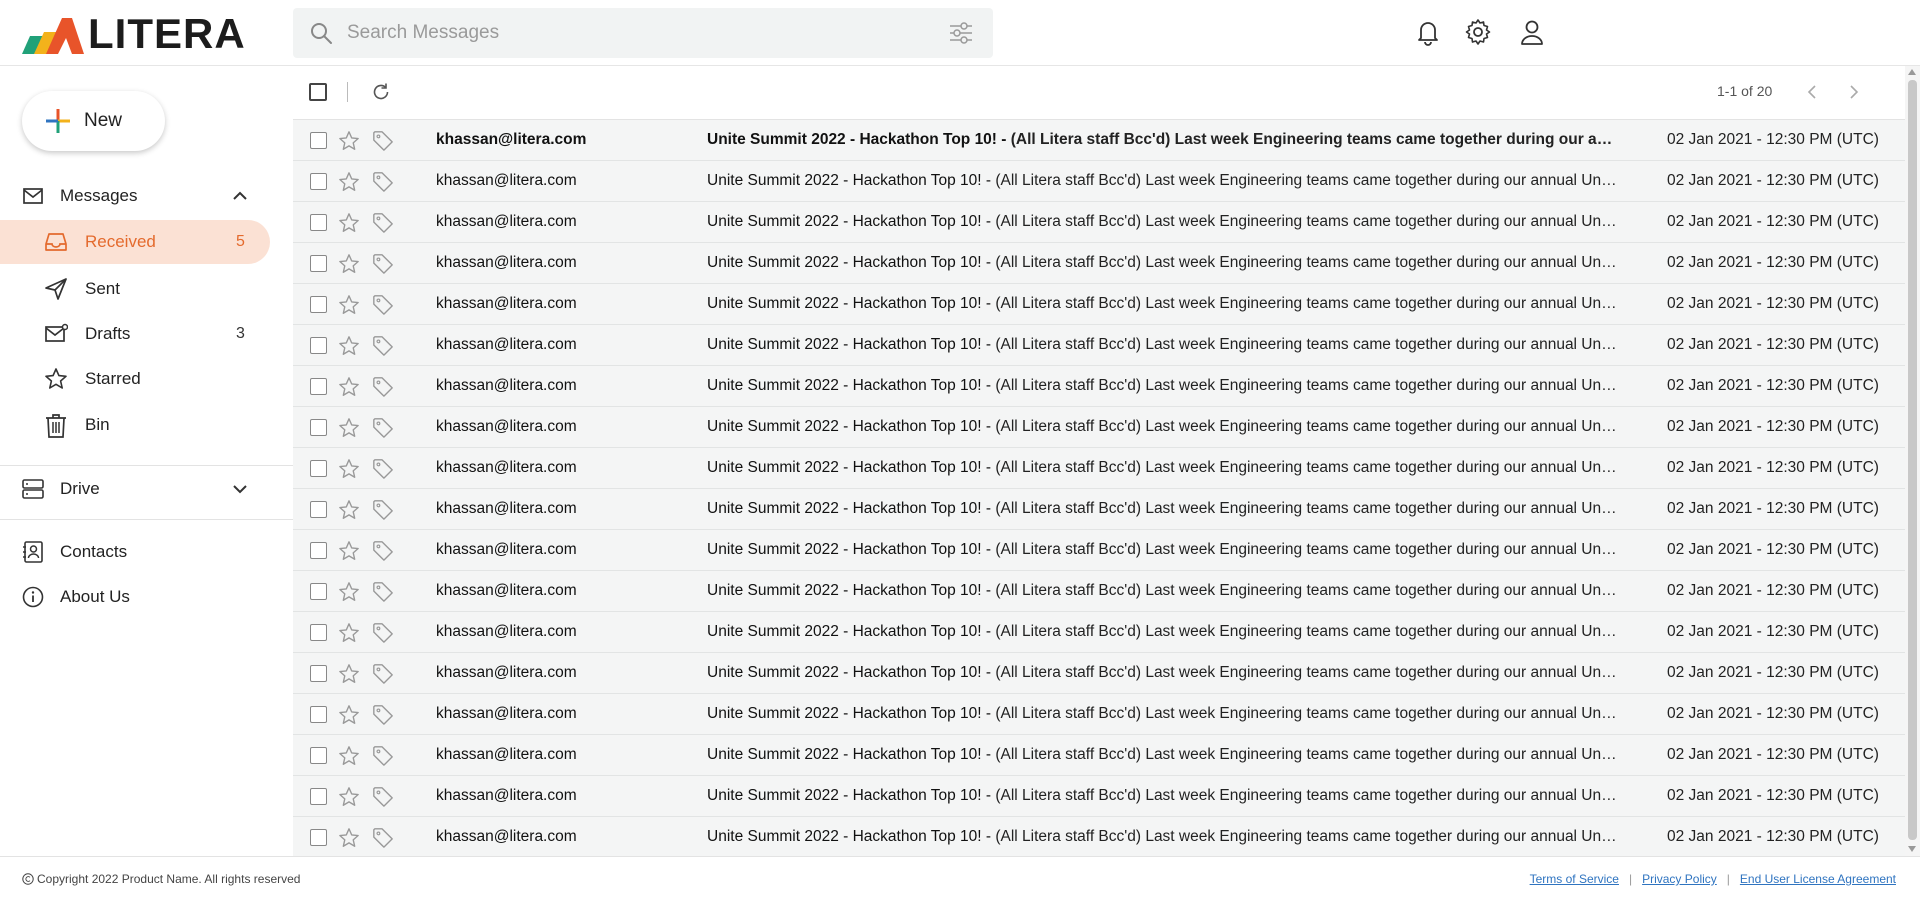  I want to click on messages-section-toggle: Messages, so click(146, 196).